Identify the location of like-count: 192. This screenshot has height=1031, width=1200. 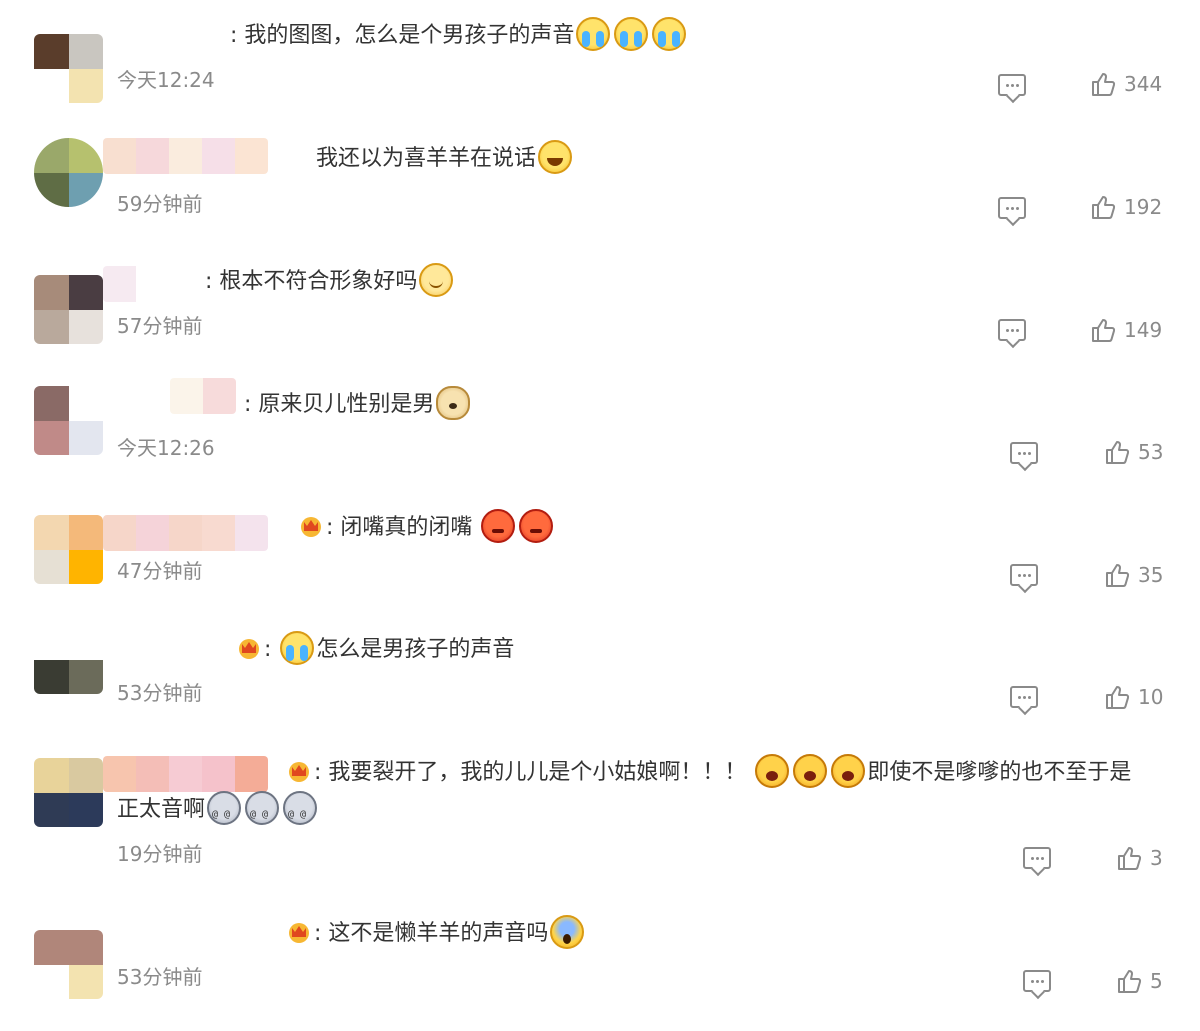
(1143, 207).